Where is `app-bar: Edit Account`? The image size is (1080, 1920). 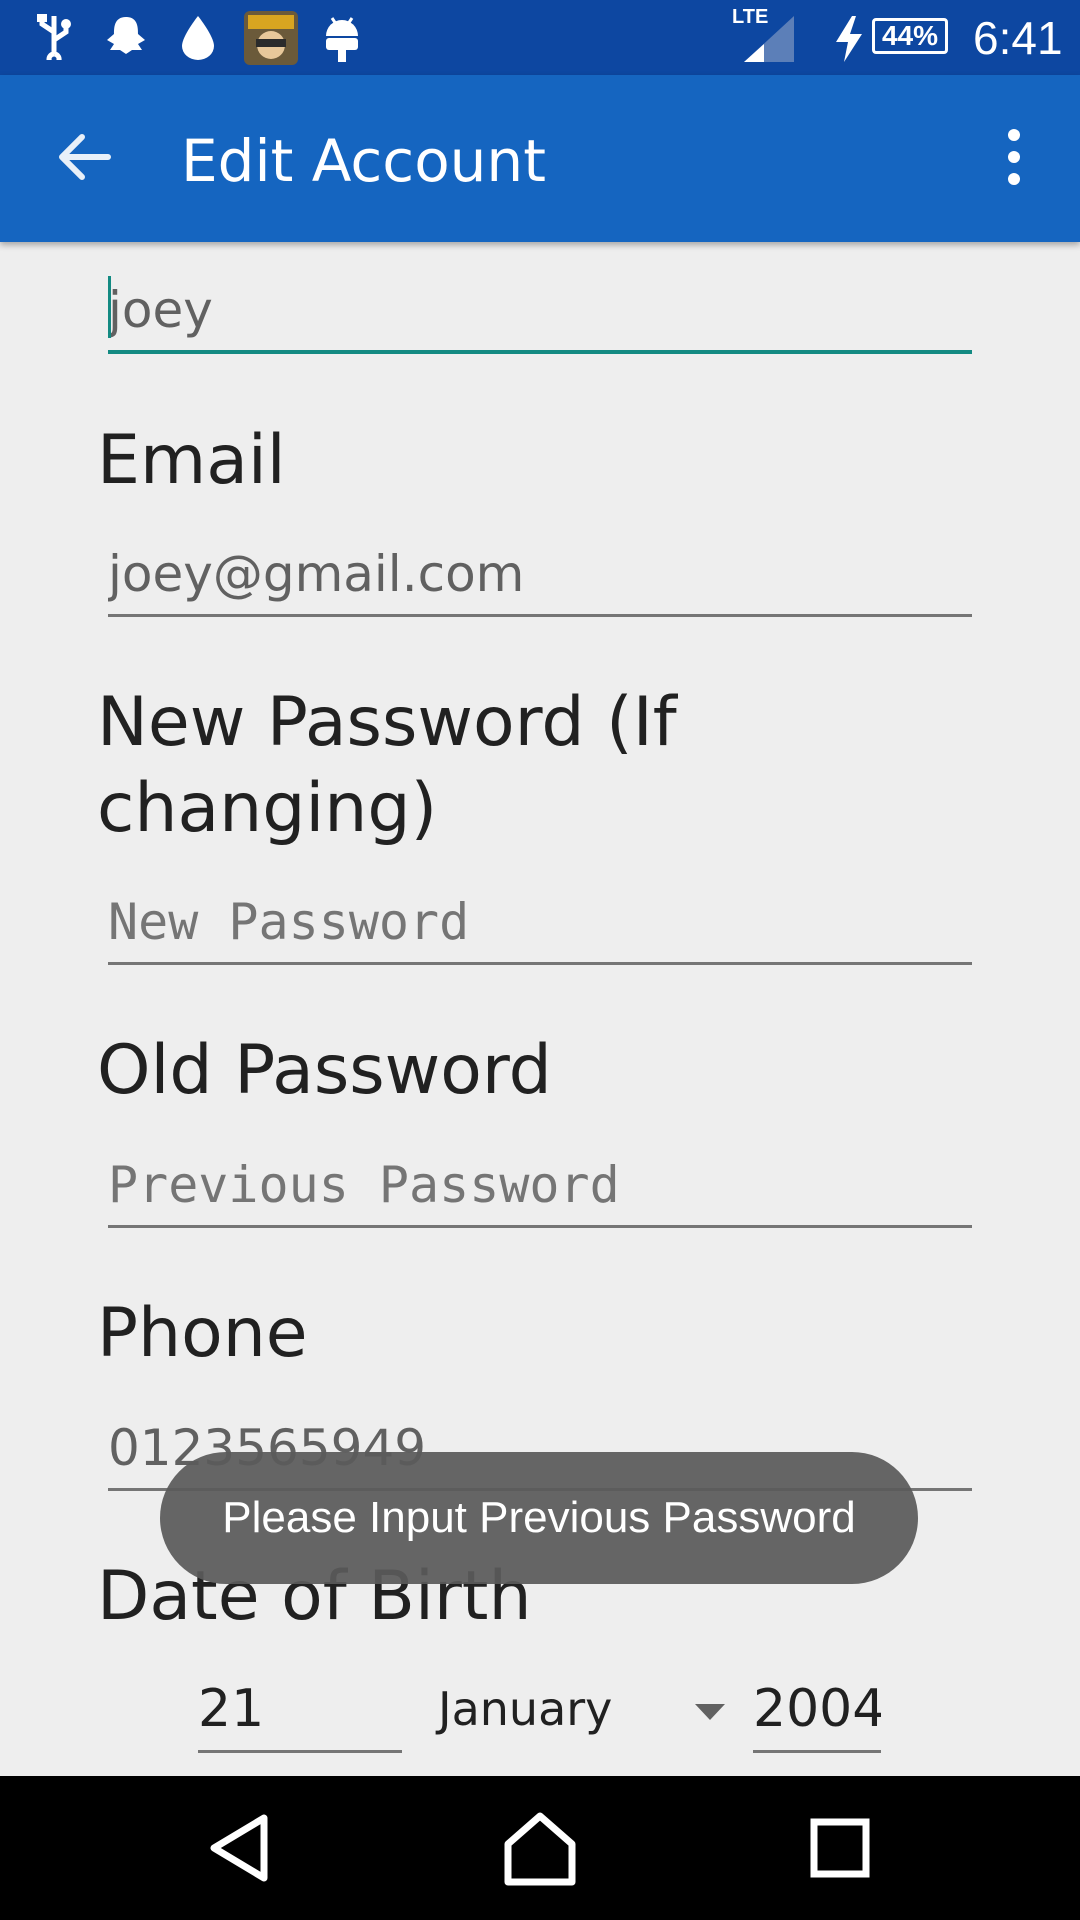 app-bar: Edit Account is located at coordinates (540, 158).